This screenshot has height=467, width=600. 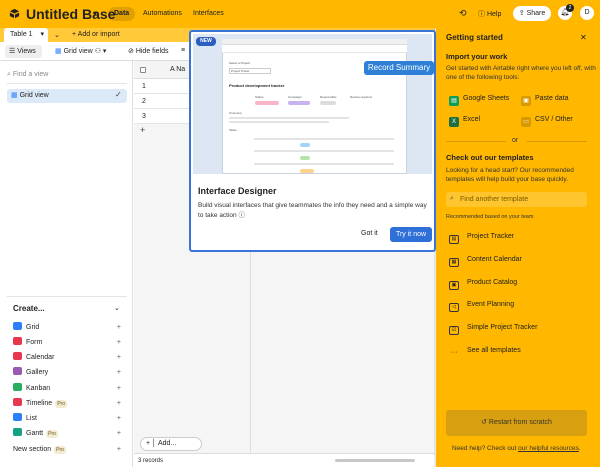 I want to click on table-tab-label: Table 1, so click(x=21, y=34).